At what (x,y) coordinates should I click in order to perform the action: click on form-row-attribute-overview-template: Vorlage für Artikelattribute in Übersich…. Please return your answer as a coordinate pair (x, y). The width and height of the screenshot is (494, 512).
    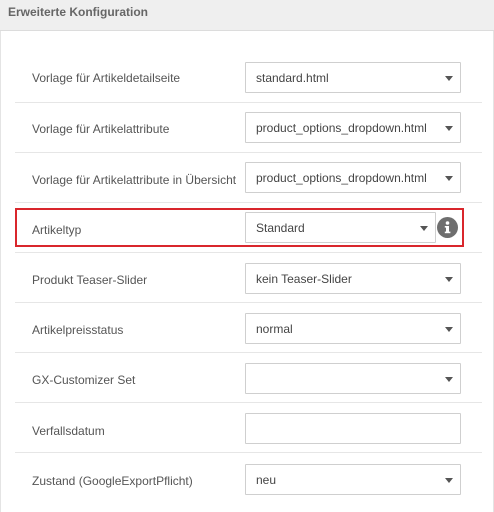
    Looking at the image, I should click on (248, 178).